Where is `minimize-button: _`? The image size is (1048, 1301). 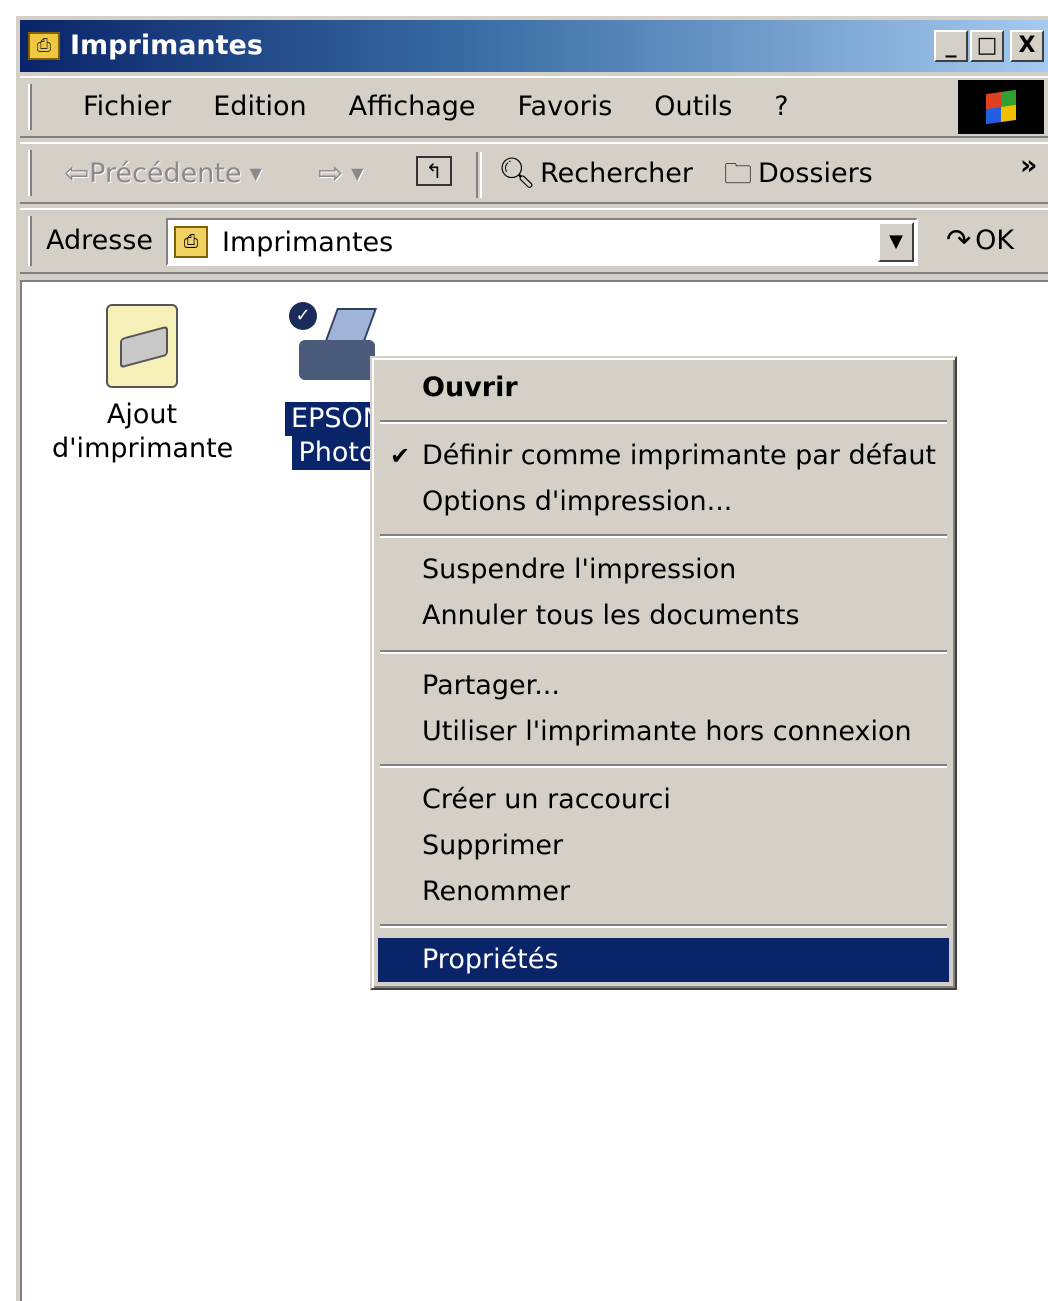 minimize-button: _ is located at coordinates (951, 46).